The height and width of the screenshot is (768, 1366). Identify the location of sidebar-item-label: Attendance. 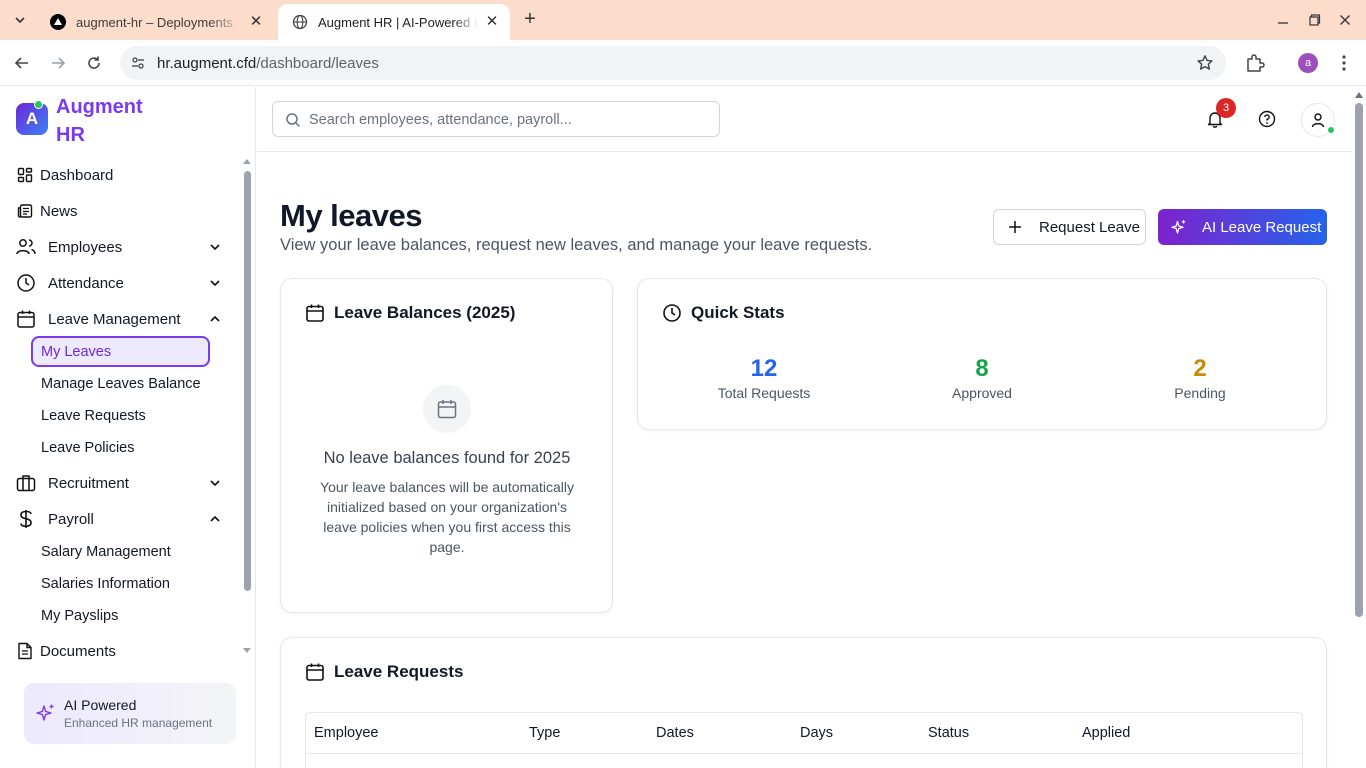
(86, 283).